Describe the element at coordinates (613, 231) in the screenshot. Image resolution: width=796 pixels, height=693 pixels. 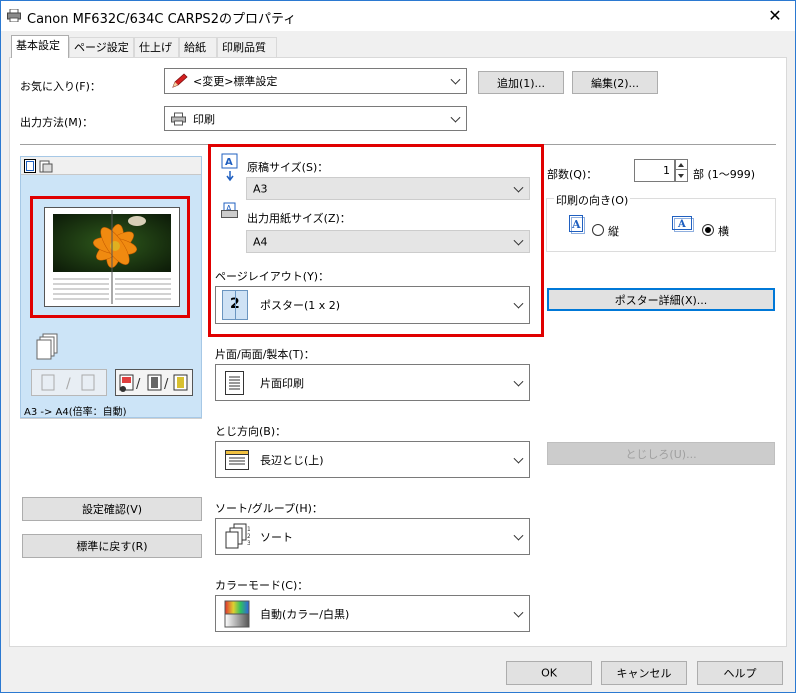
I see `orientation-portrait-label: 縦` at that location.